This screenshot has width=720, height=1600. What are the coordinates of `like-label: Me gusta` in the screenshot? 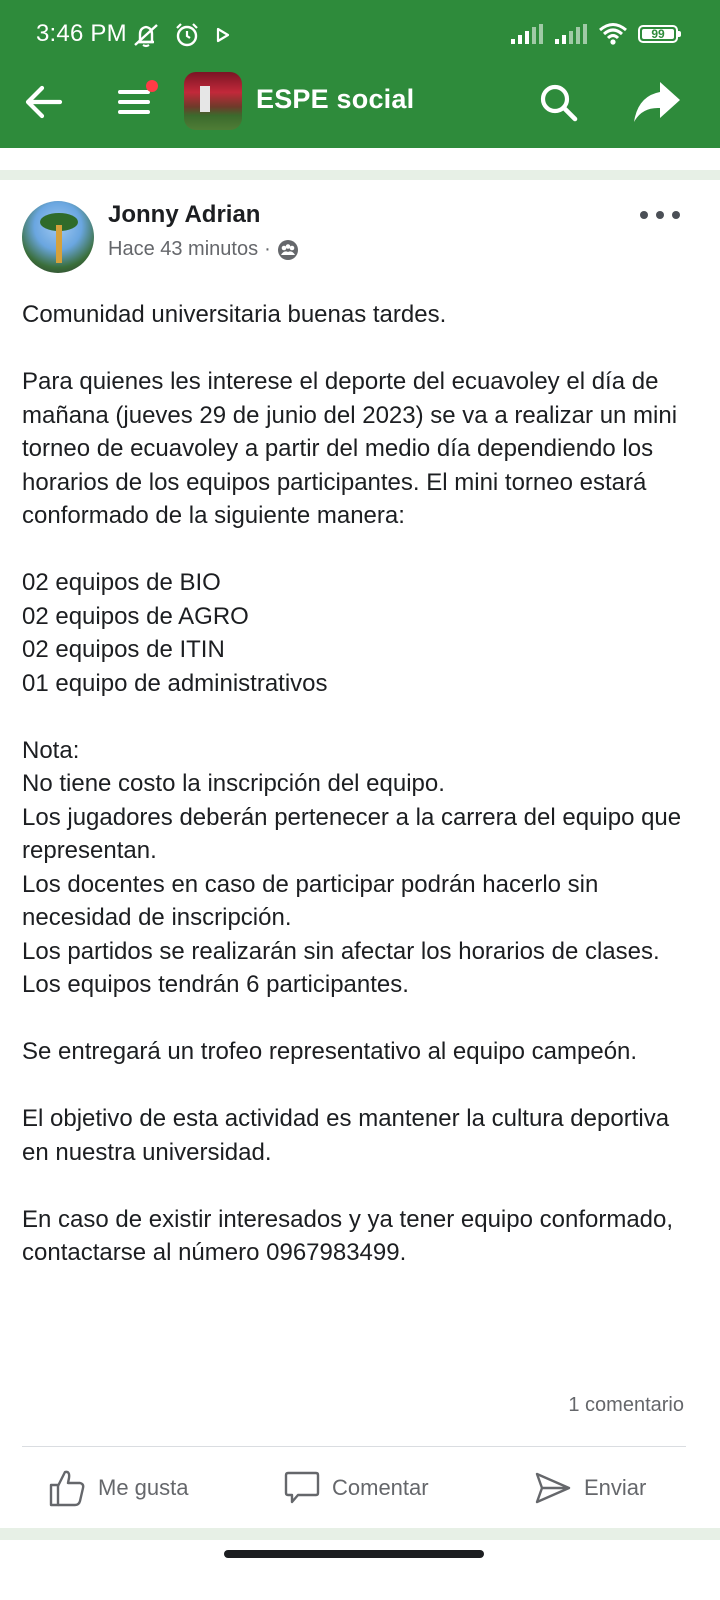 It's located at (143, 1487).